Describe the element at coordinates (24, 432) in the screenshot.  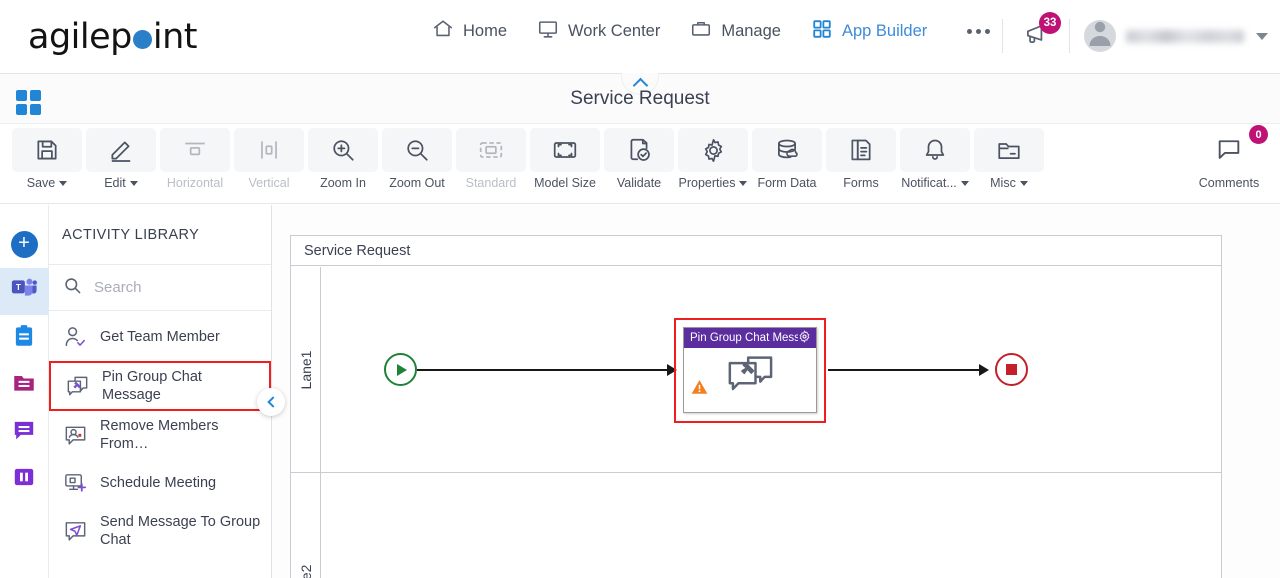
I see `rail-item-messages` at that location.